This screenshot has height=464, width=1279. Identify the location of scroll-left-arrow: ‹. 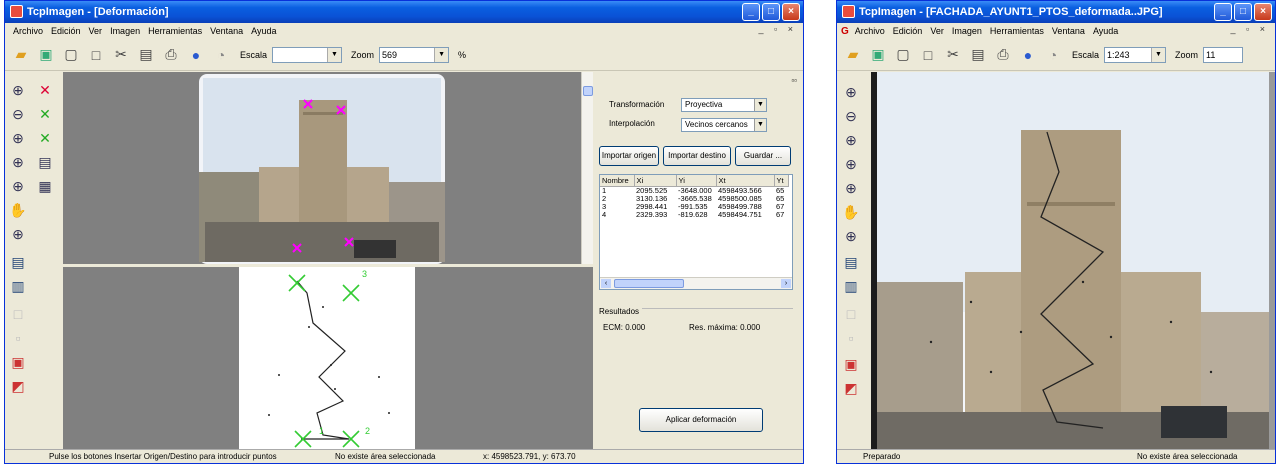
(606, 283).